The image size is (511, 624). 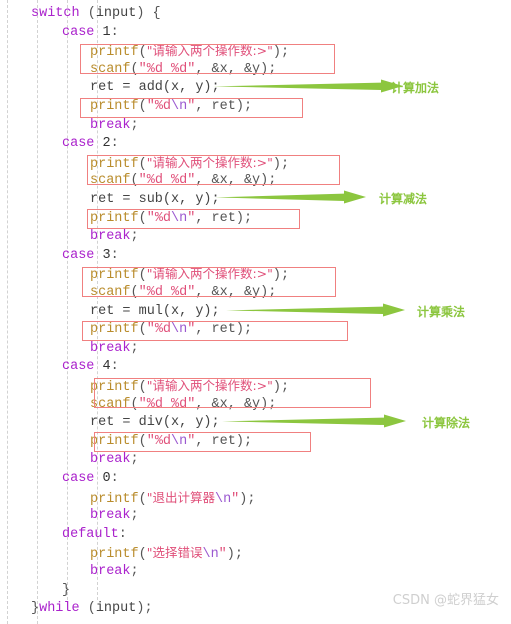 What do you see at coordinates (222, 555) in the screenshot?
I see `code-token: "` at bounding box center [222, 555].